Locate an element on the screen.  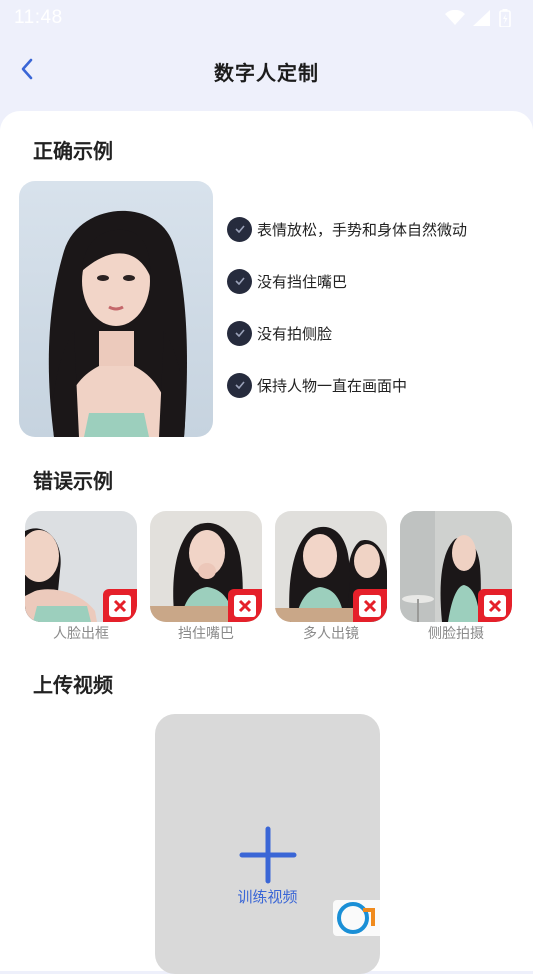
wrong-example-label: 人脸出框 is located at coordinates (81, 634).